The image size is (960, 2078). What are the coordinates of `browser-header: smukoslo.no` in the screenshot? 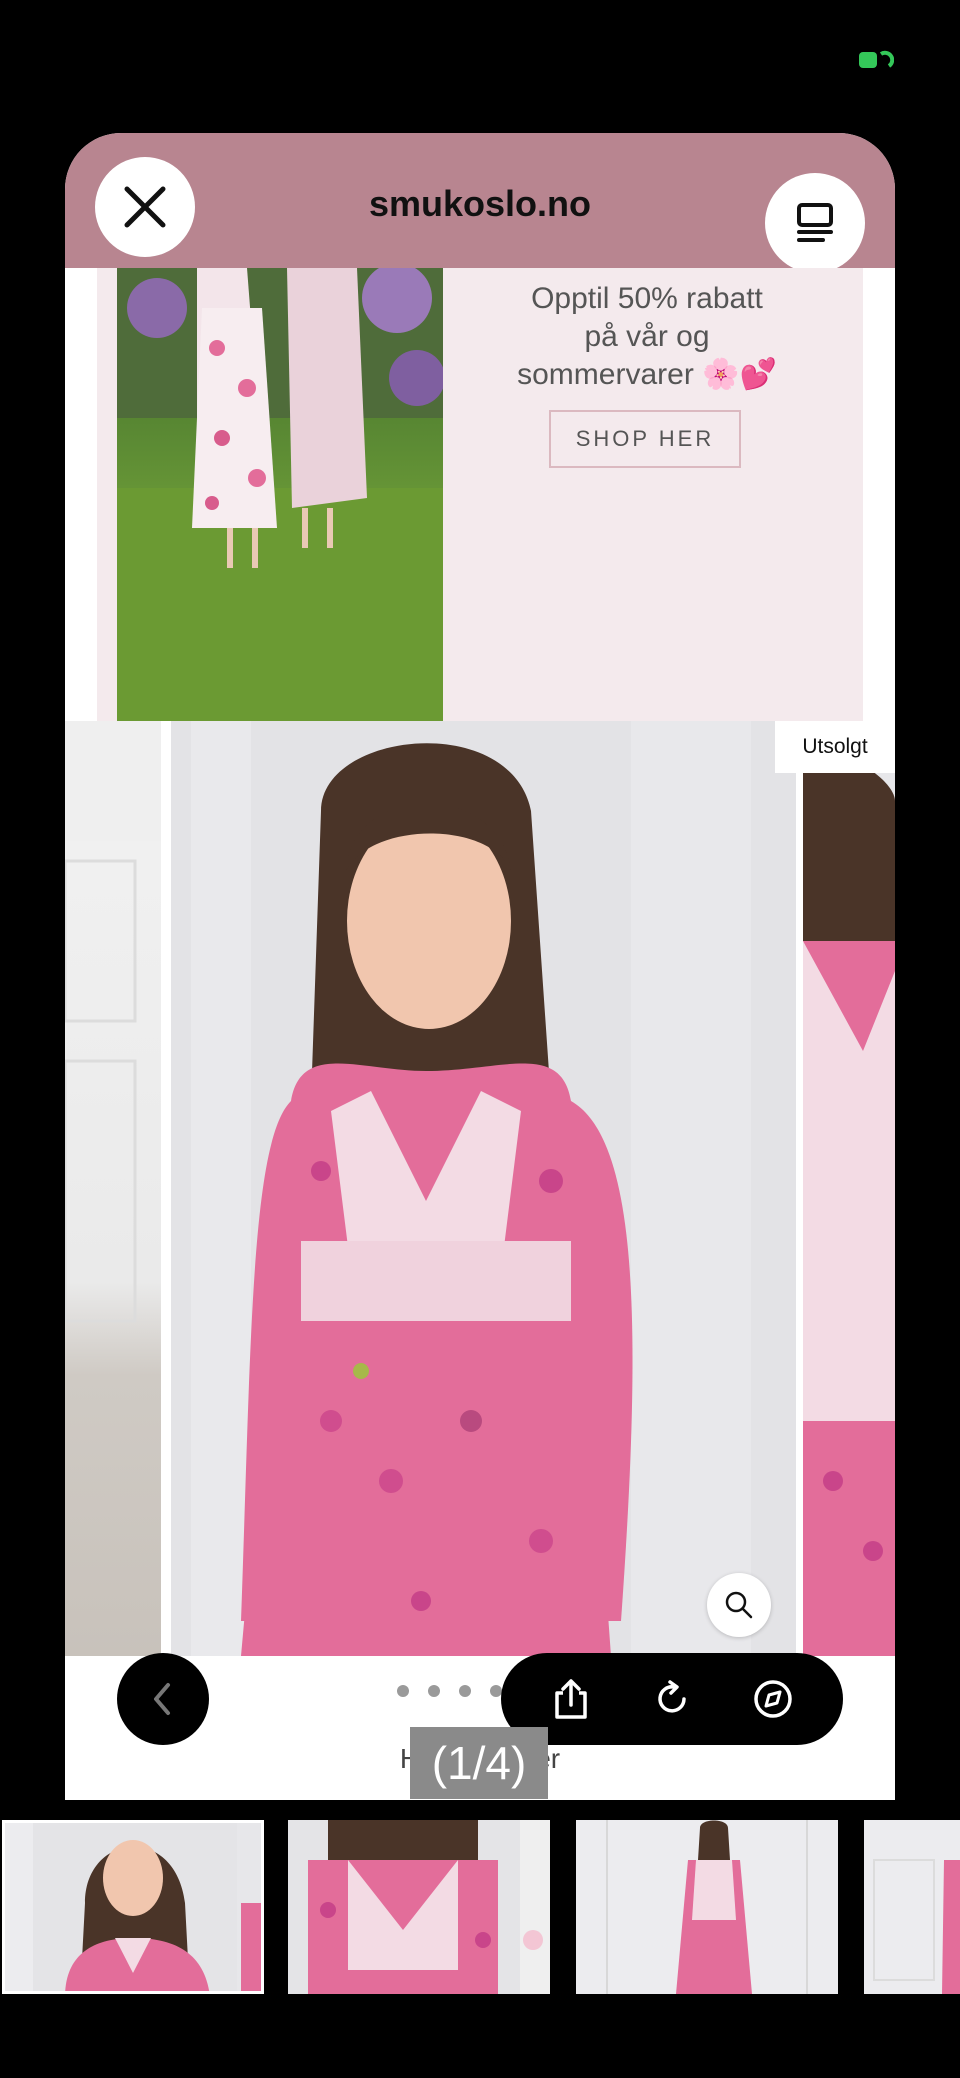 It's located at (480, 203).